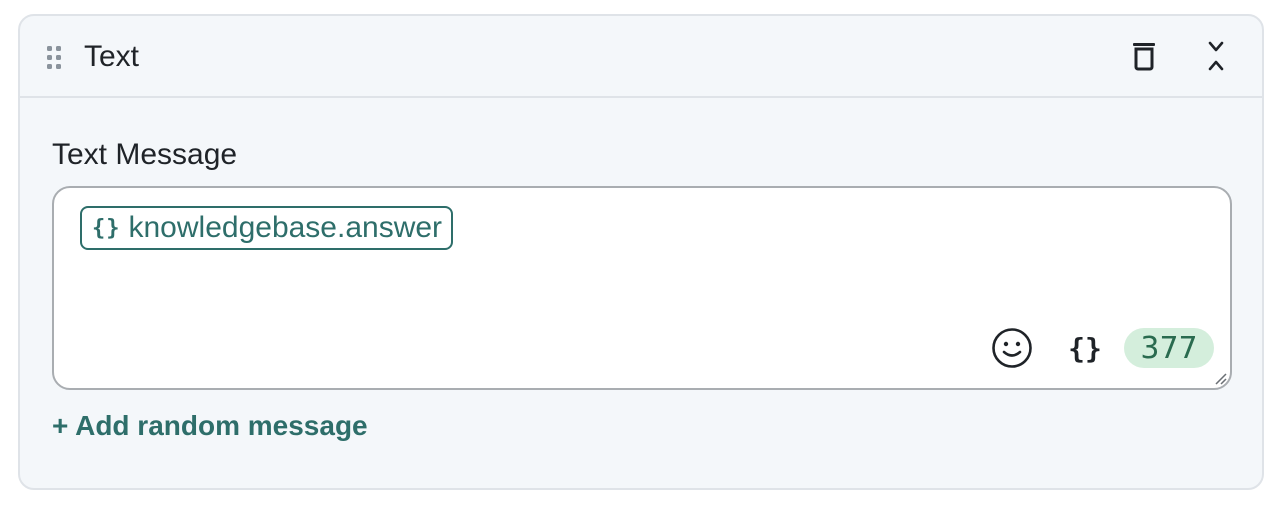  I want to click on variable-chip-text: knowledgebase.answer, so click(285, 227).